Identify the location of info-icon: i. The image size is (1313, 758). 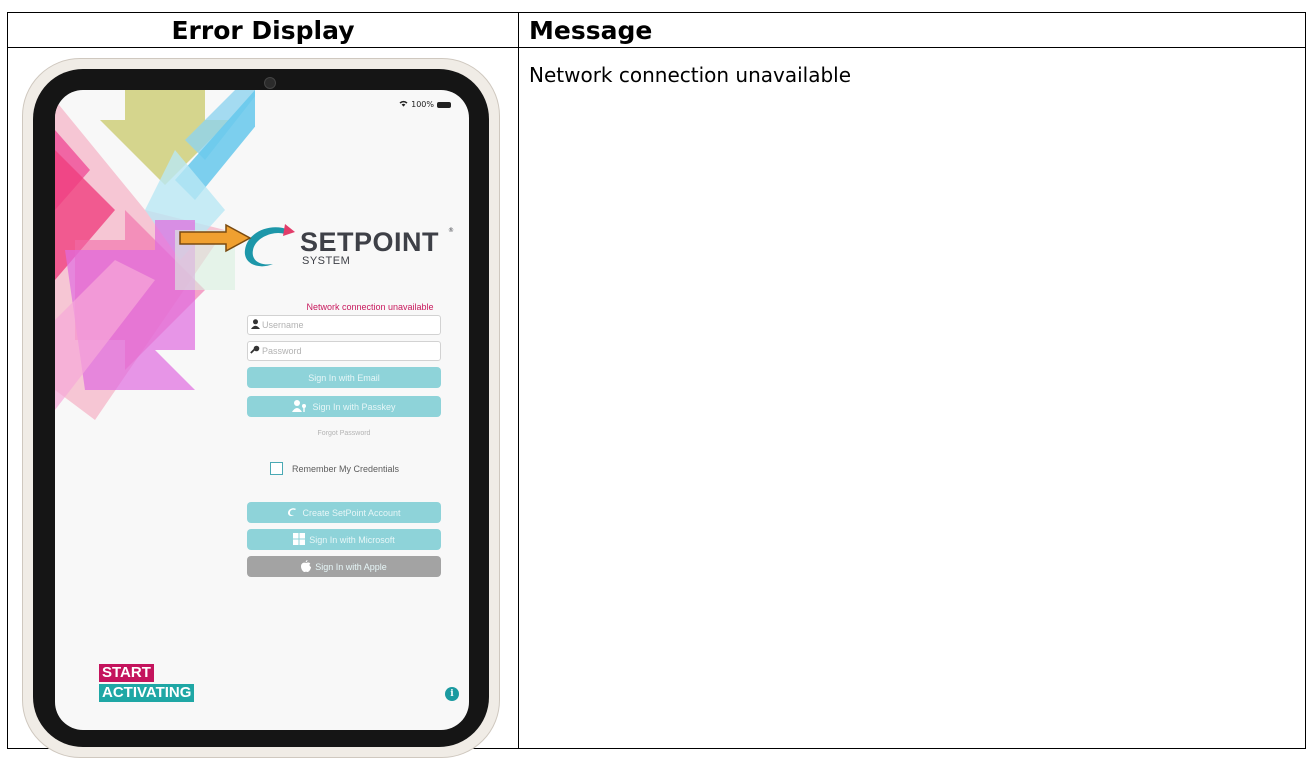
(452, 694).